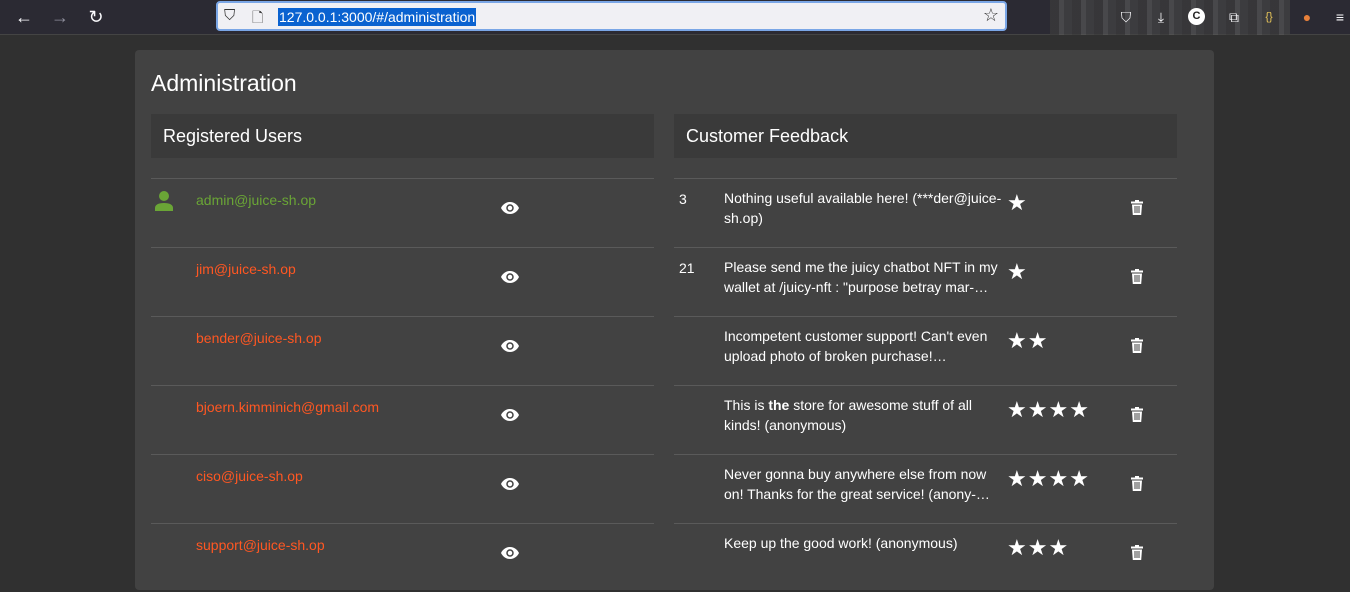 Image resolution: width=1350 pixels, height=592 pixels. What do you see at coordinates (24, 17) in the screenshot?
I see `back-icon: ←` at bounding box center [24, 17].